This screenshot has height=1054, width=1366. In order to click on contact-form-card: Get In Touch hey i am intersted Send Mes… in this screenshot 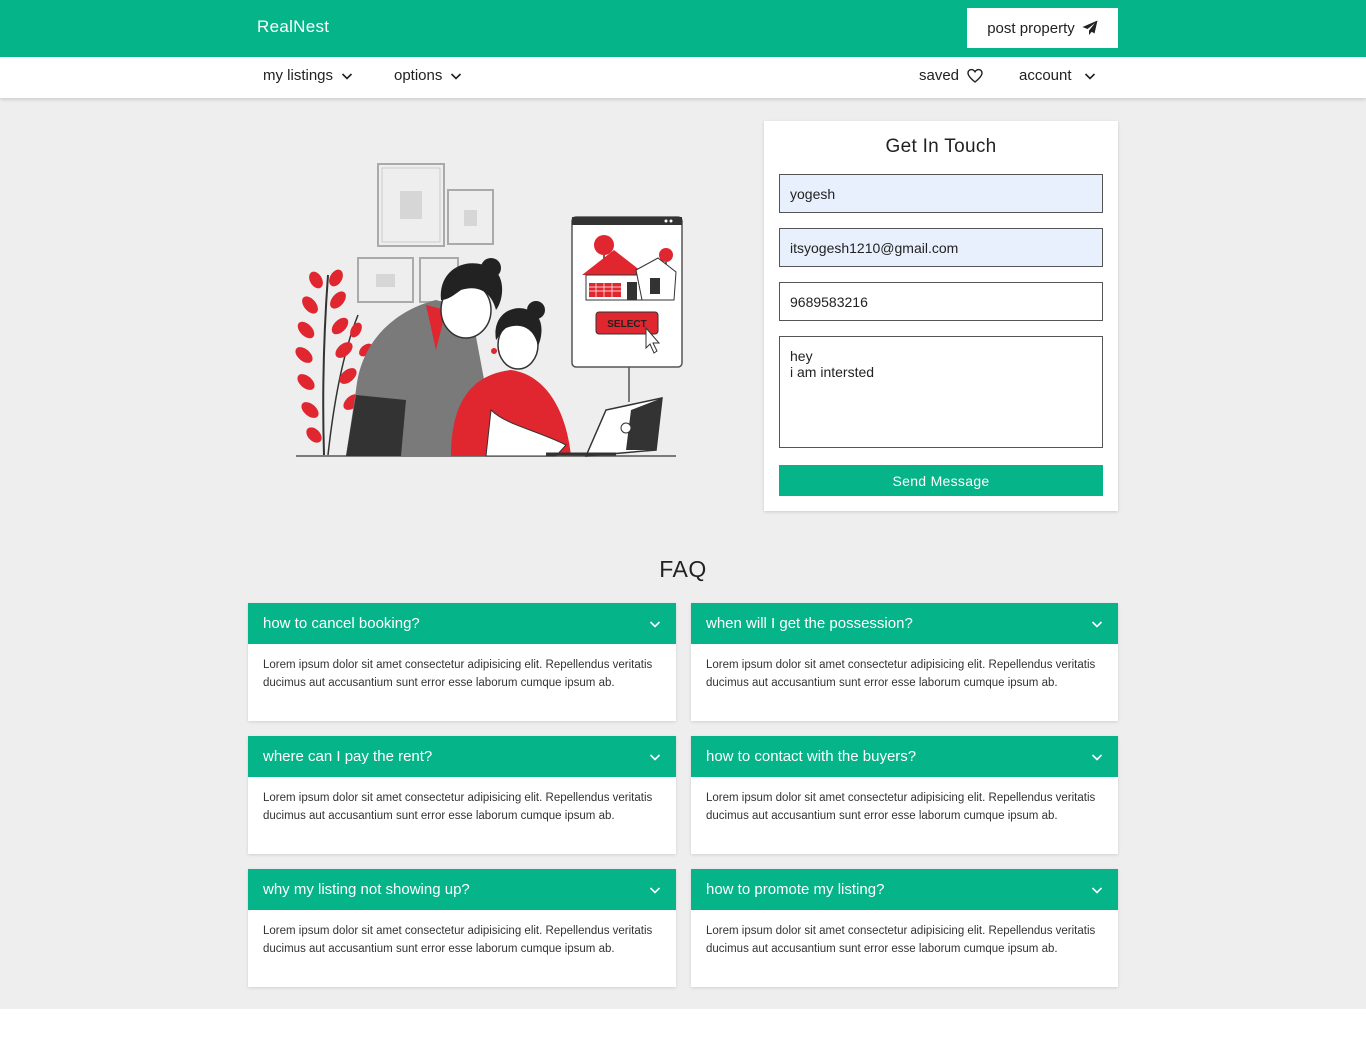, I will do `click(941, 316)`.